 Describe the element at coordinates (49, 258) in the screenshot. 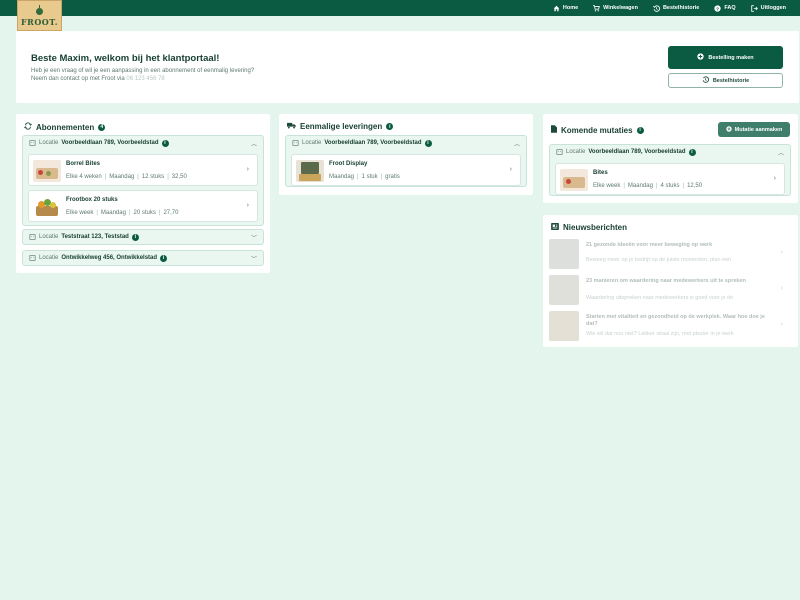

I see `location-prefix: Locatie` at that location.